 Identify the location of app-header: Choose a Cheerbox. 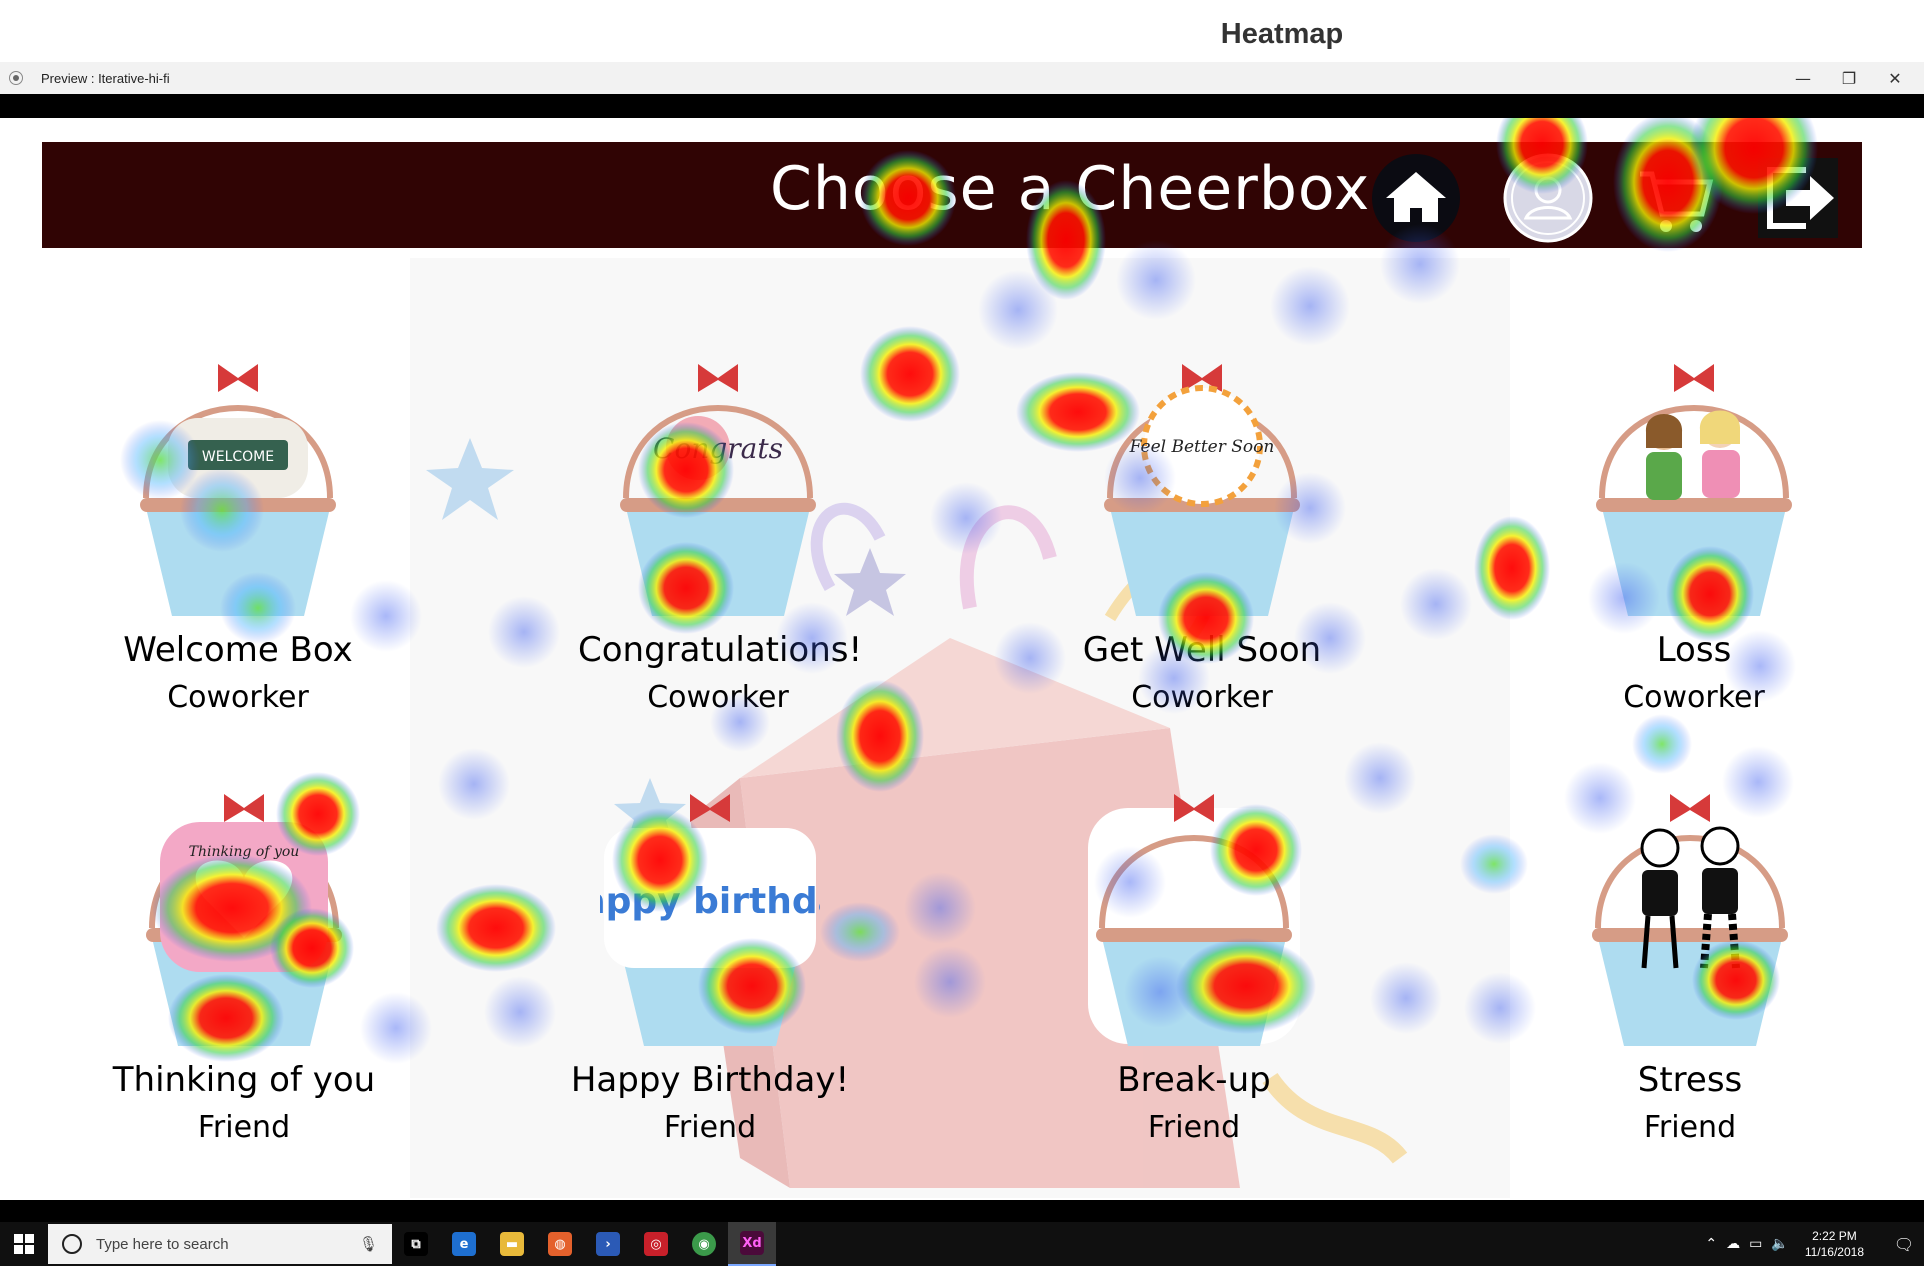
(952, 195).